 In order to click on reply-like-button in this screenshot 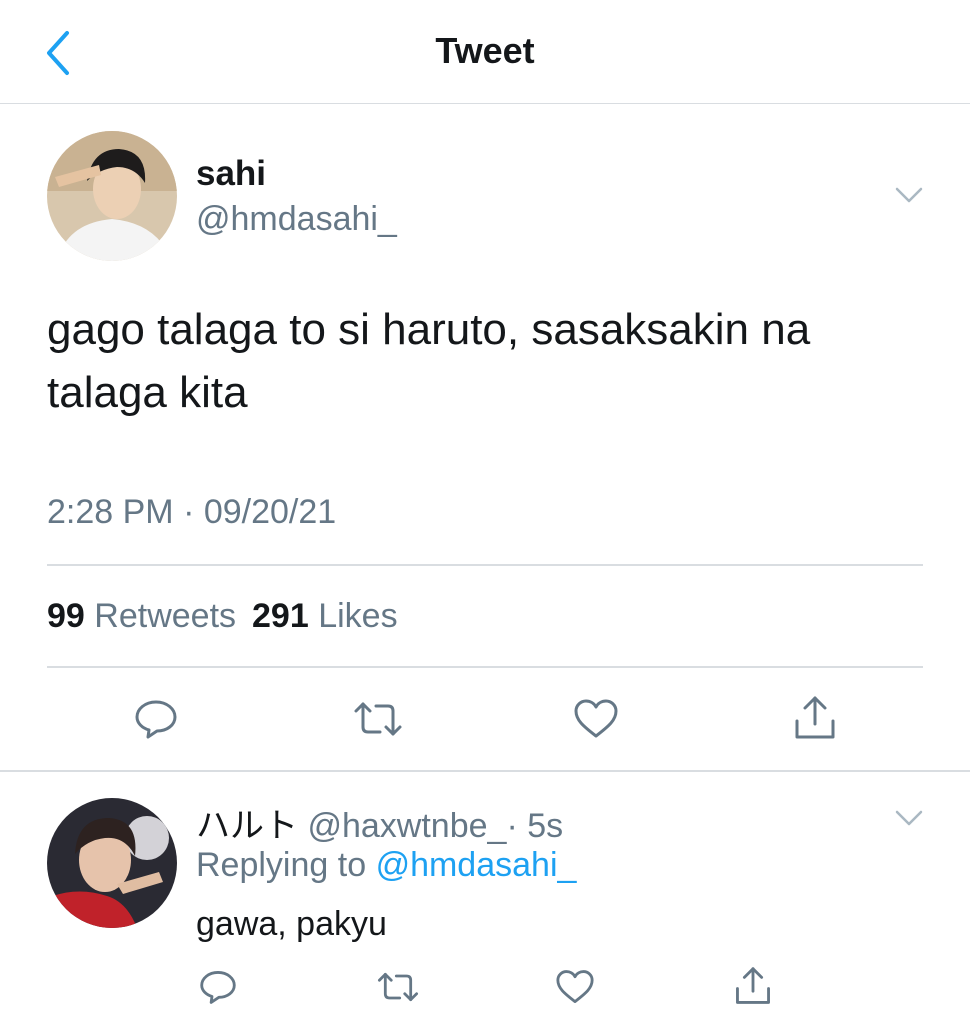, I will do `click(575, 987)`.